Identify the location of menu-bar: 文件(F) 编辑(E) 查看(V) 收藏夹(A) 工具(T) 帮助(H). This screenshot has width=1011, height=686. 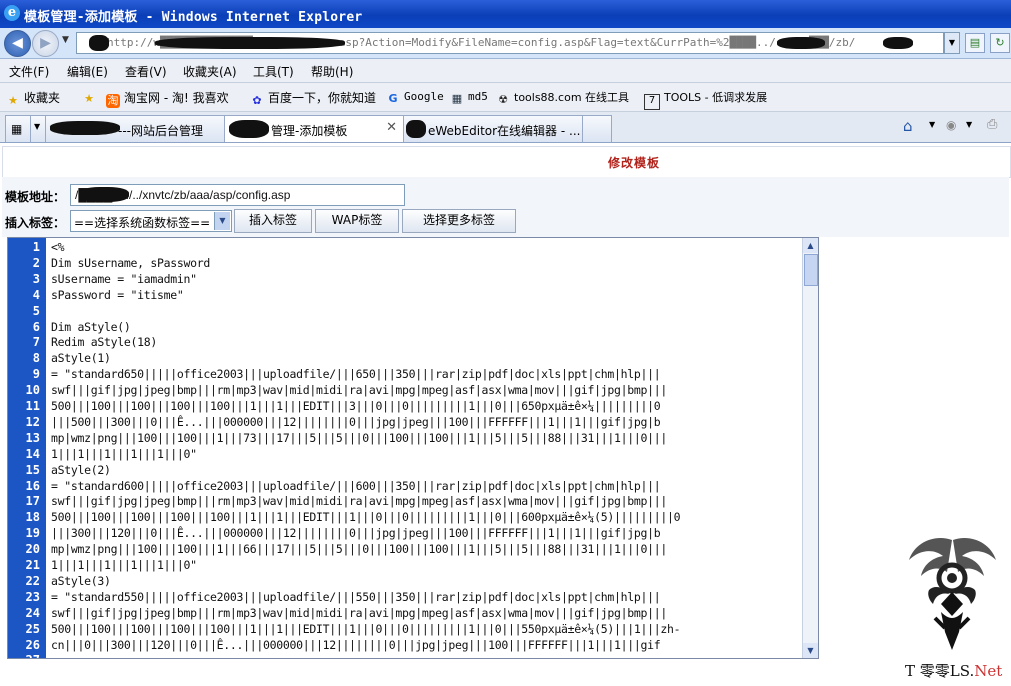
(505, 71).